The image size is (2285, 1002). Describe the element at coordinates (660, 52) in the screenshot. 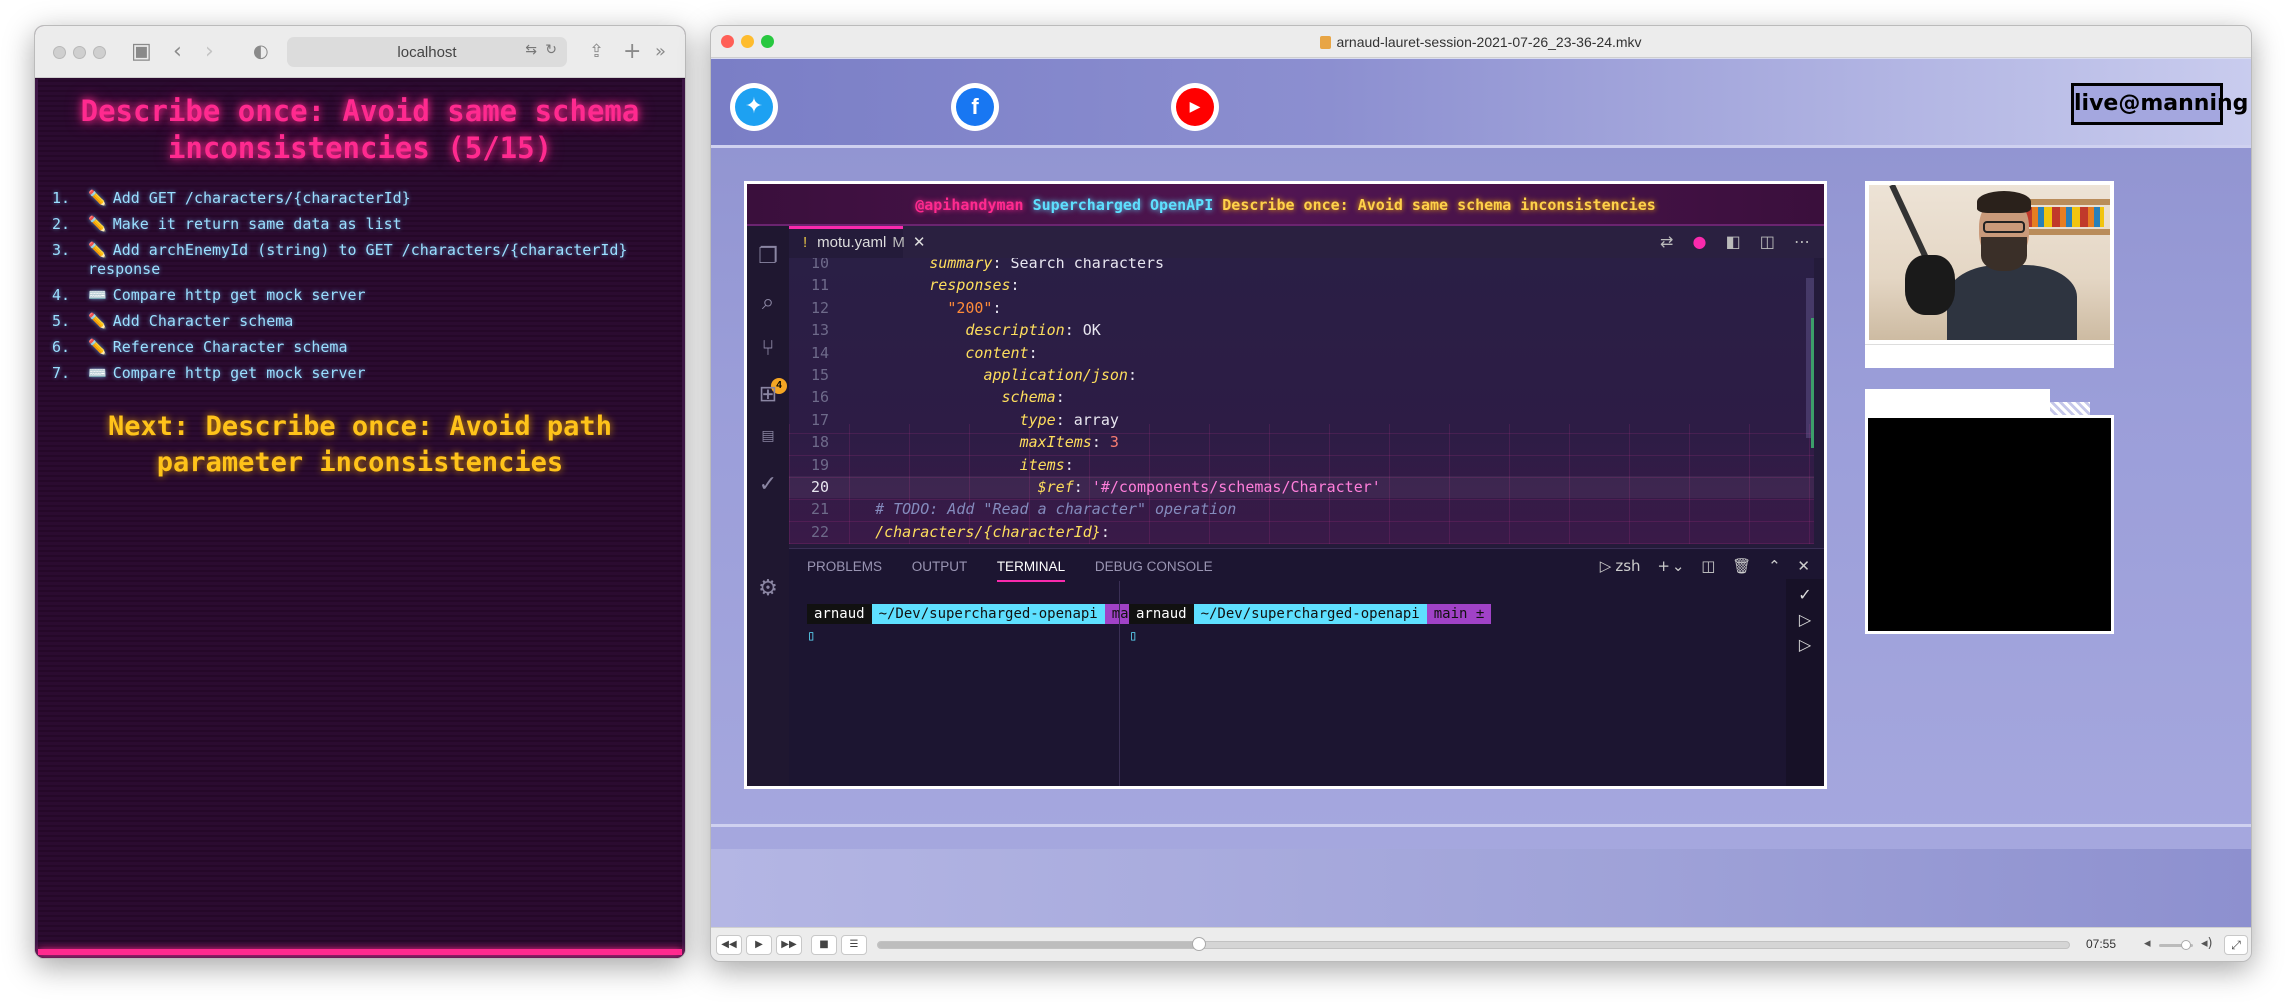

I see `tab-overview-icon: »` at that location.